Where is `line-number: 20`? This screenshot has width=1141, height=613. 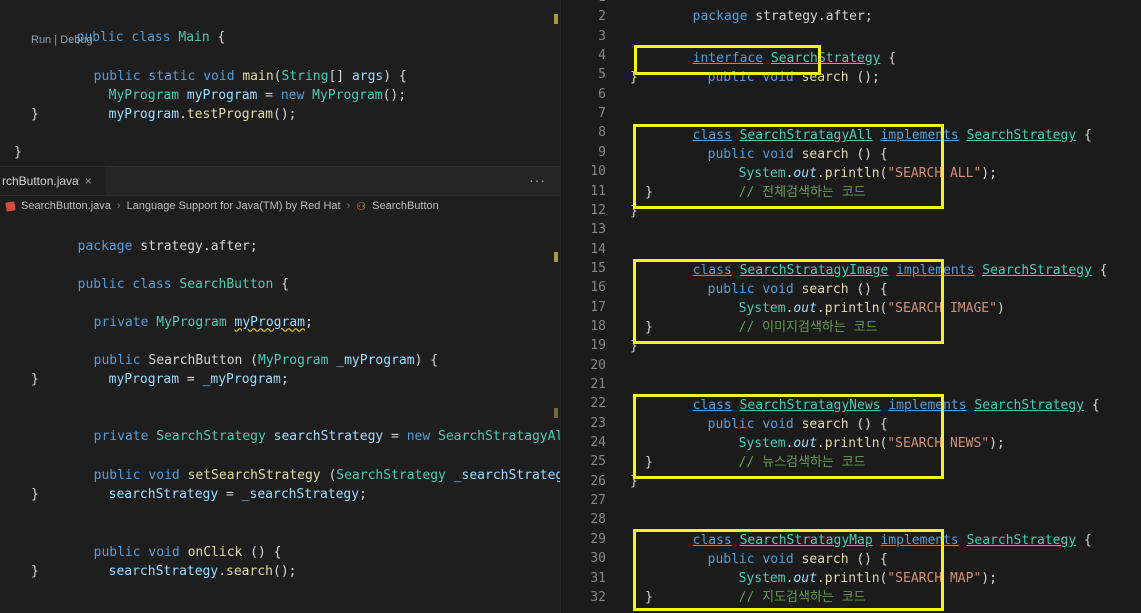
line-number: 20 is located at coordinates (598, 365).